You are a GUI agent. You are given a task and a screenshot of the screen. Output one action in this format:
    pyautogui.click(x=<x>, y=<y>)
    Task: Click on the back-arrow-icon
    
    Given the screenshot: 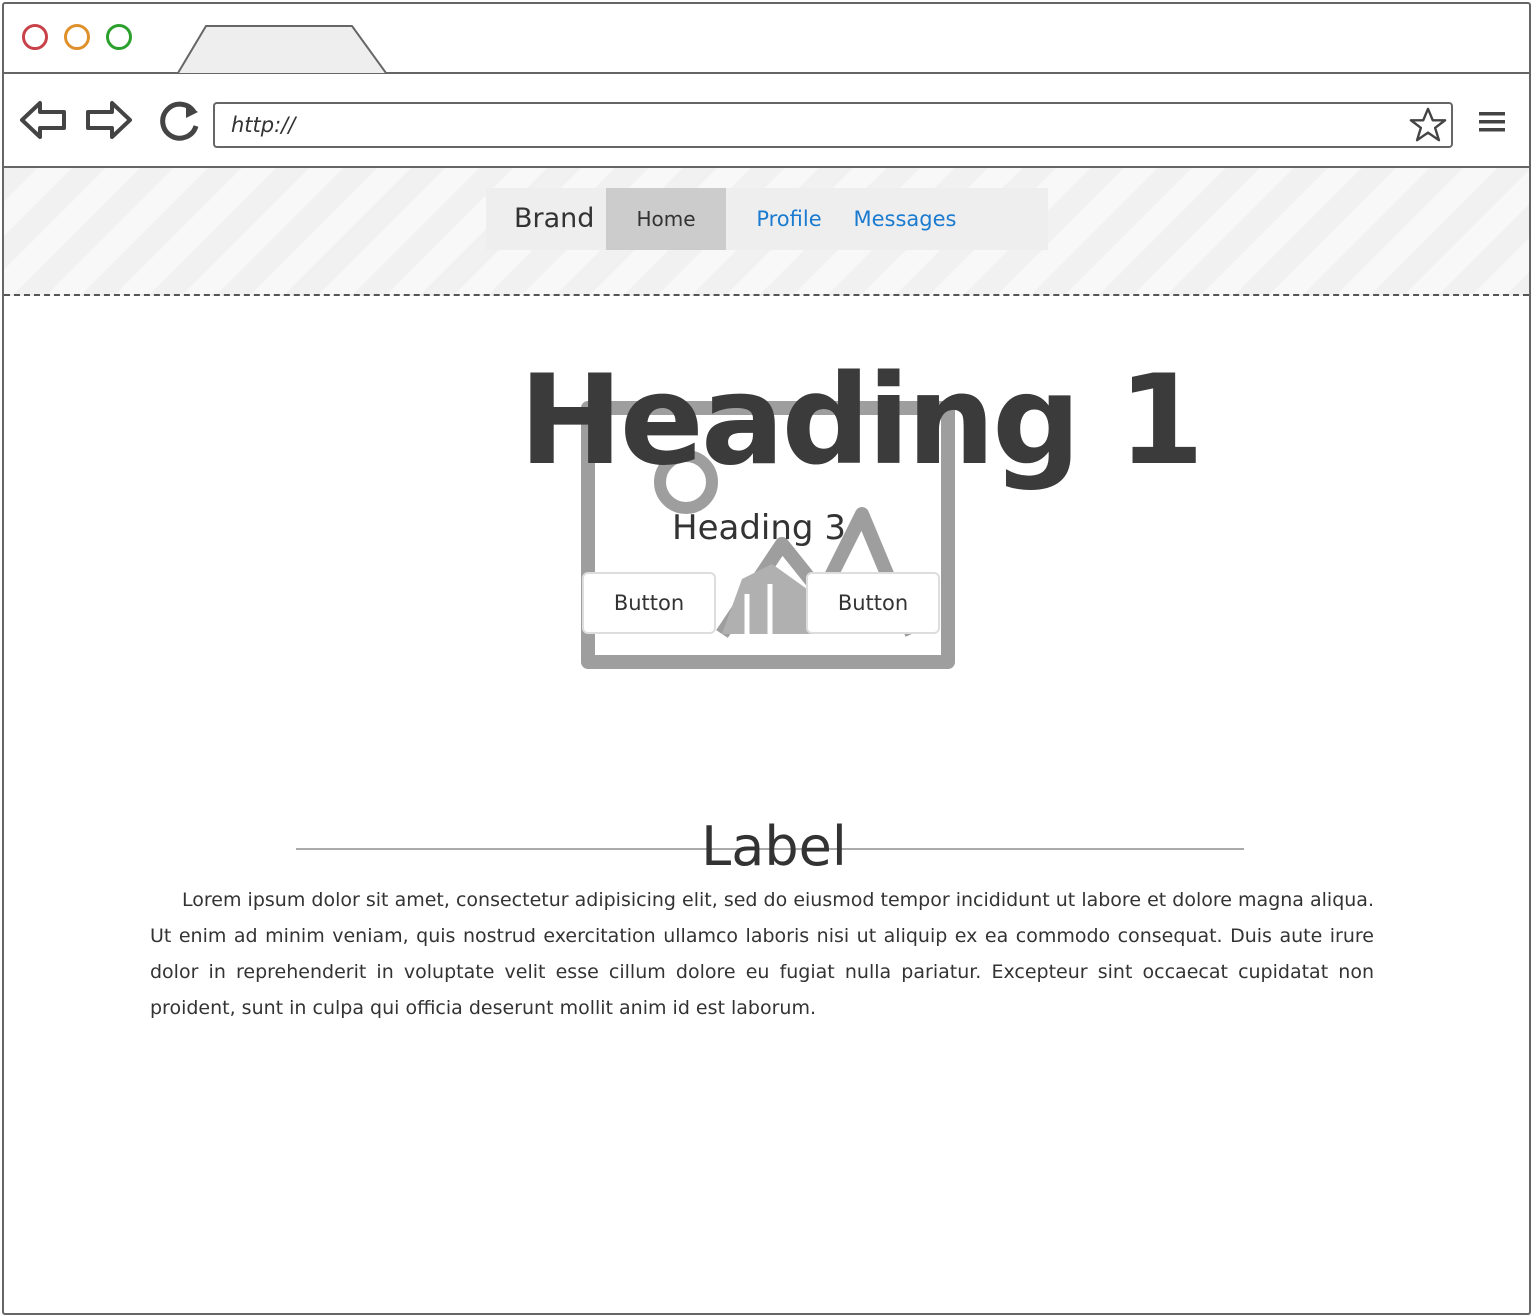 What is the action you would take?
    pyautogui.click(x=43, y=120)
    